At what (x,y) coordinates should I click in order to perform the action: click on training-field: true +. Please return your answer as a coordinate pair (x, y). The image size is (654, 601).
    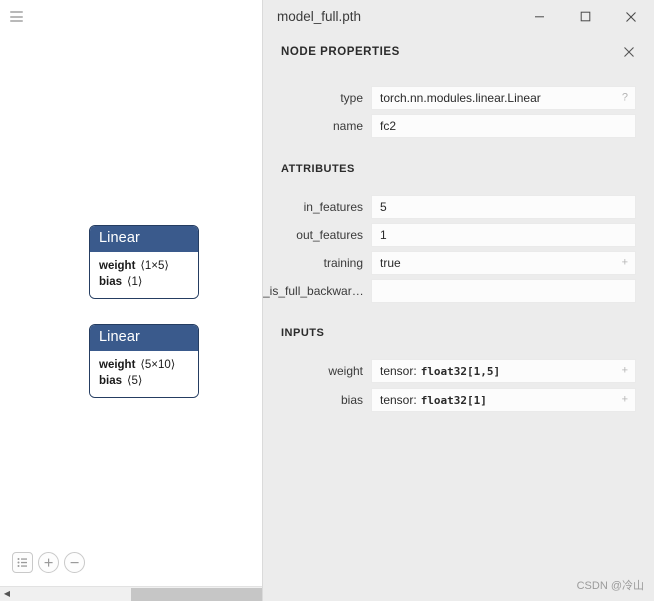
    Looking at the image, I should click on (503, 263).